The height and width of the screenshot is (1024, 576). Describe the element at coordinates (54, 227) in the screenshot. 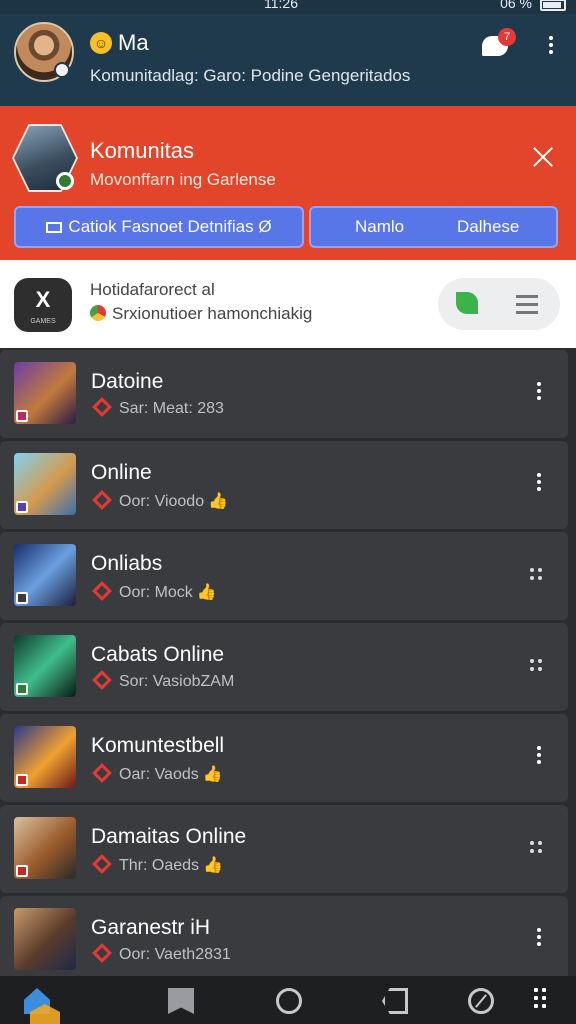

I see `mail-icon` at that location.